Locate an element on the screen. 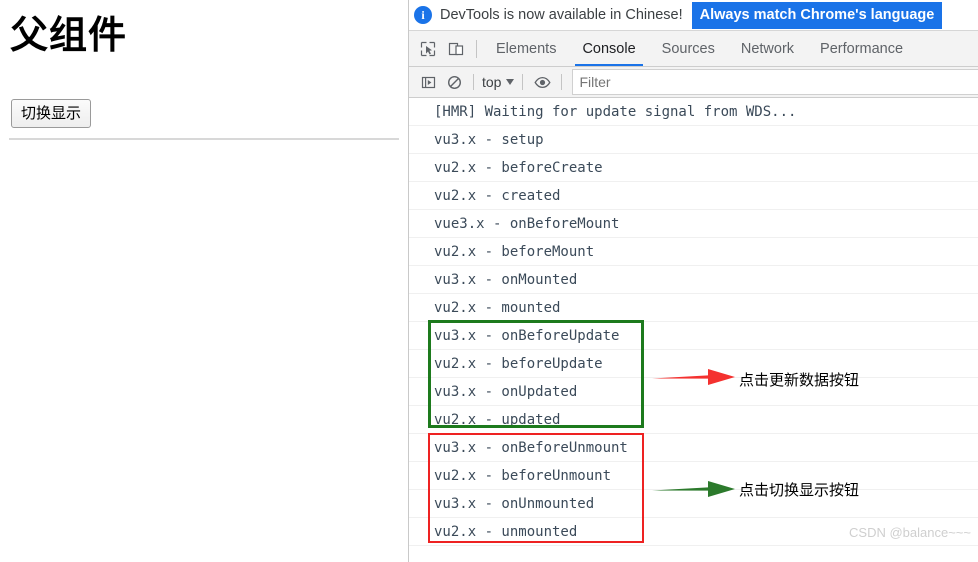 The image size is (978, 562). console-toolbar: top is located at coordinates (693, 82).